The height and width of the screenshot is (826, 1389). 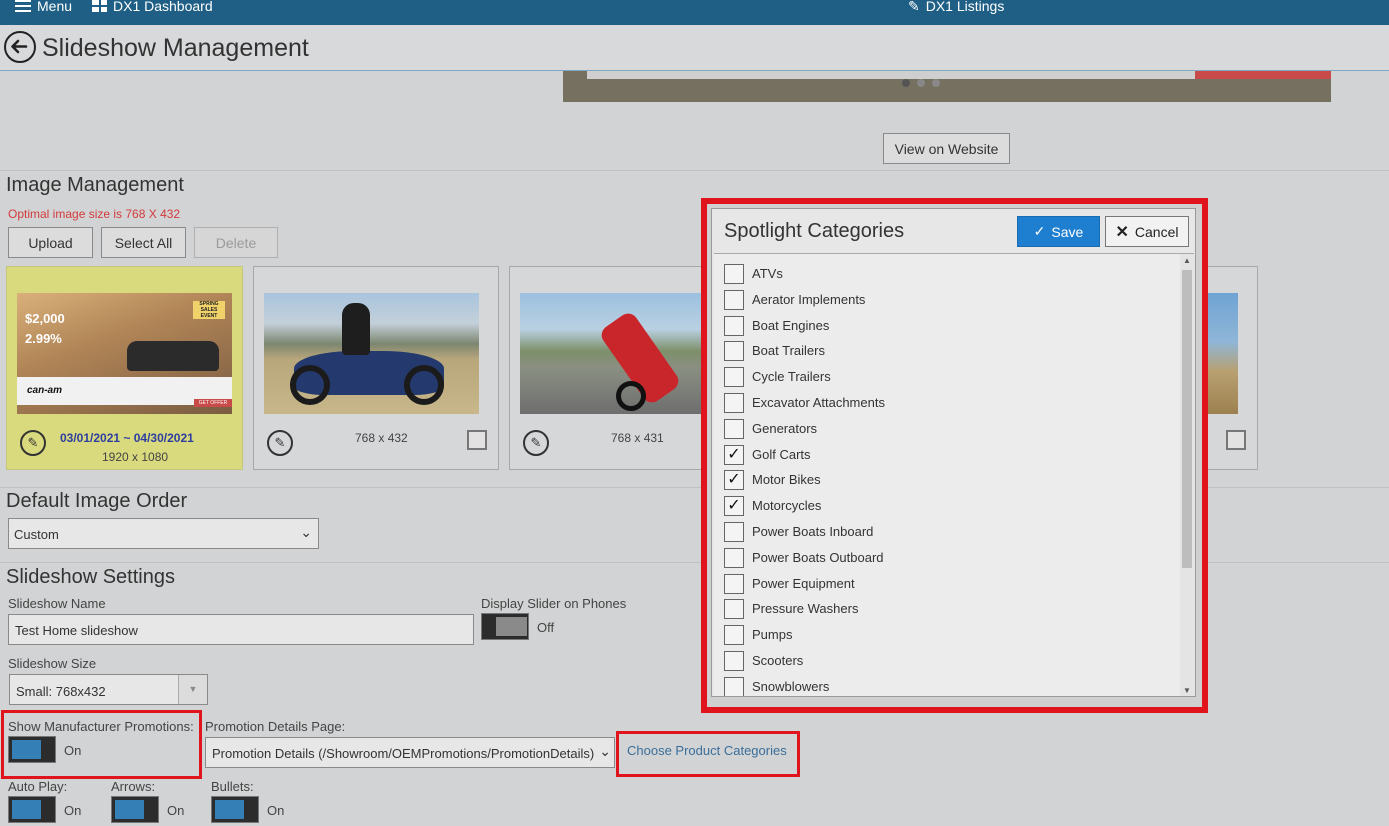 What do you see at coordinates (32, 809) in the screenshot?
I see `auto-play-toggle` at bounding box center [32, 809].